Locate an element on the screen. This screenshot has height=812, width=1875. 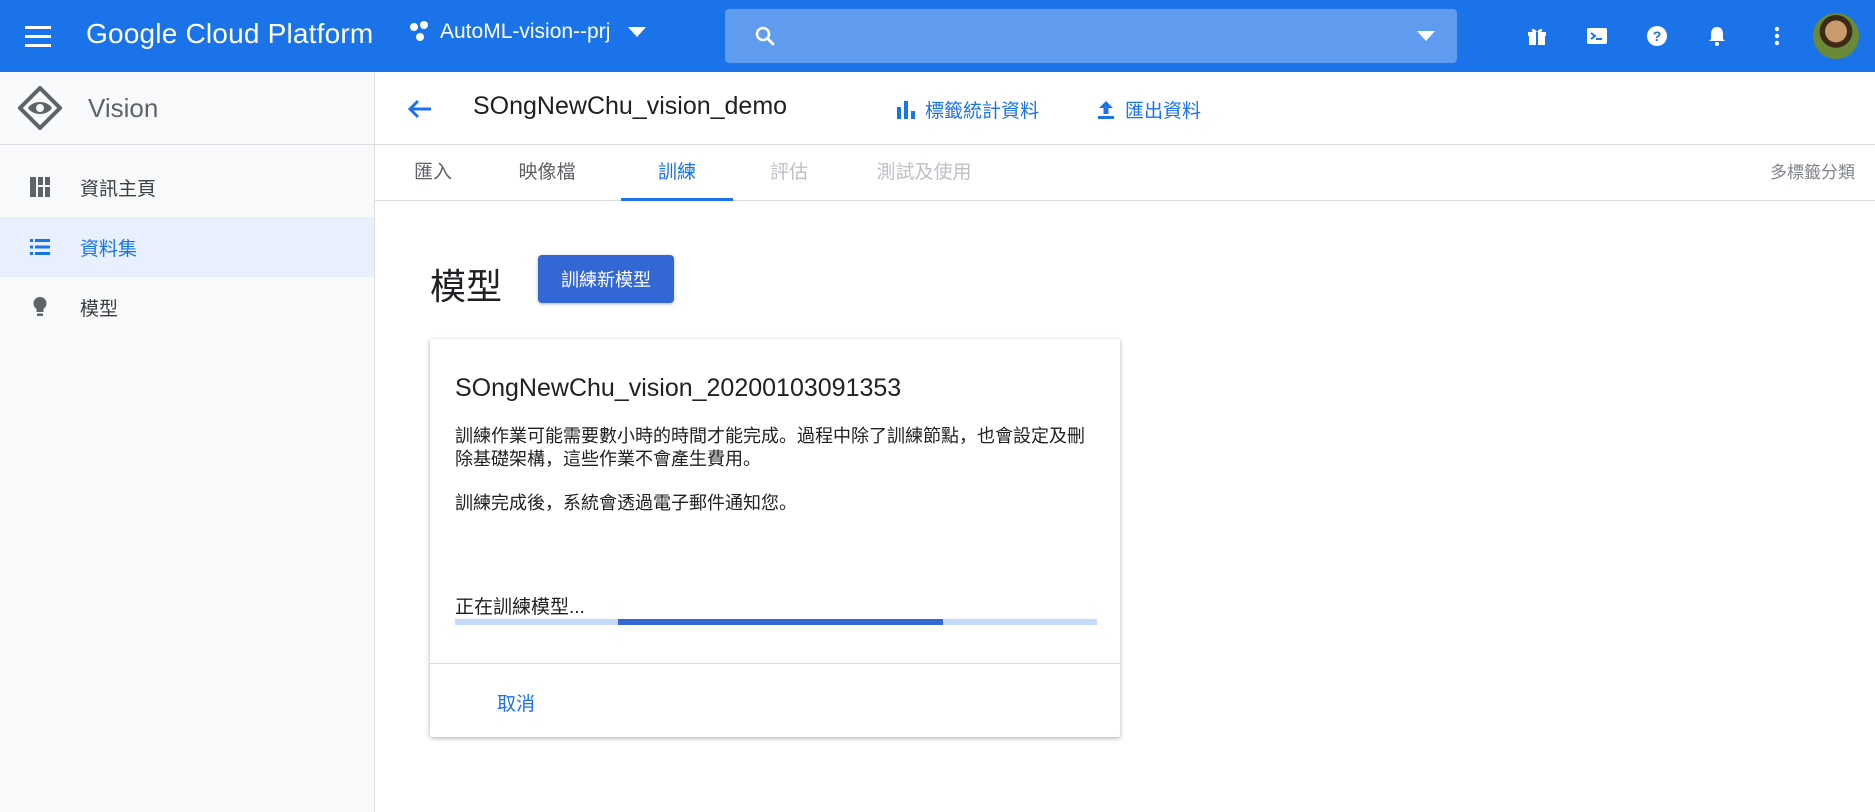
search-bar is located at coordinates (1091, 36).